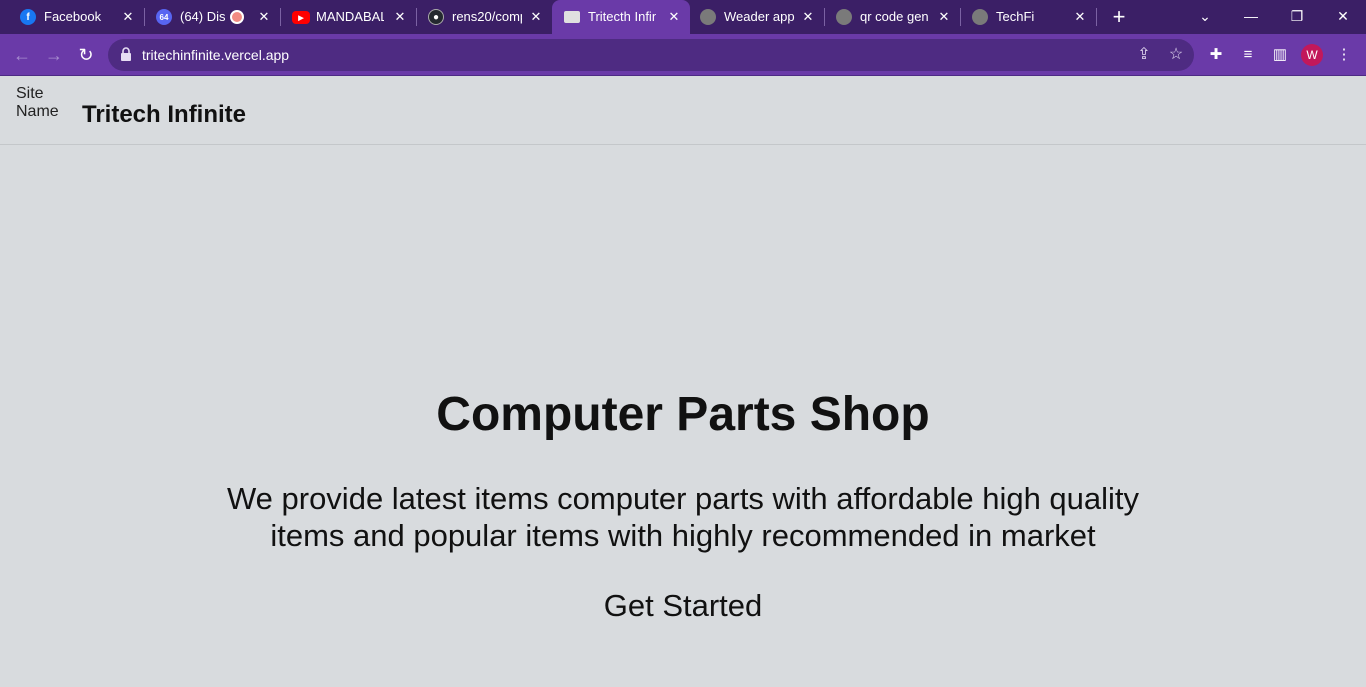  I want to click on discord-icon: 64, so click(164, 17).